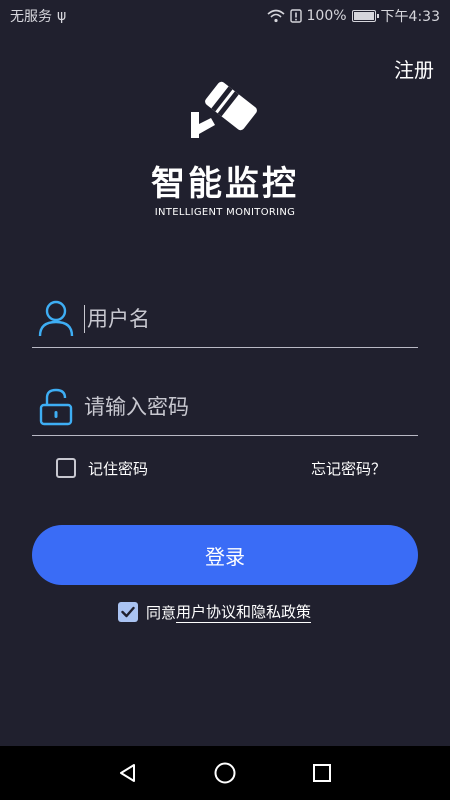  I want to click on navigation-bar, so click(225, 773).